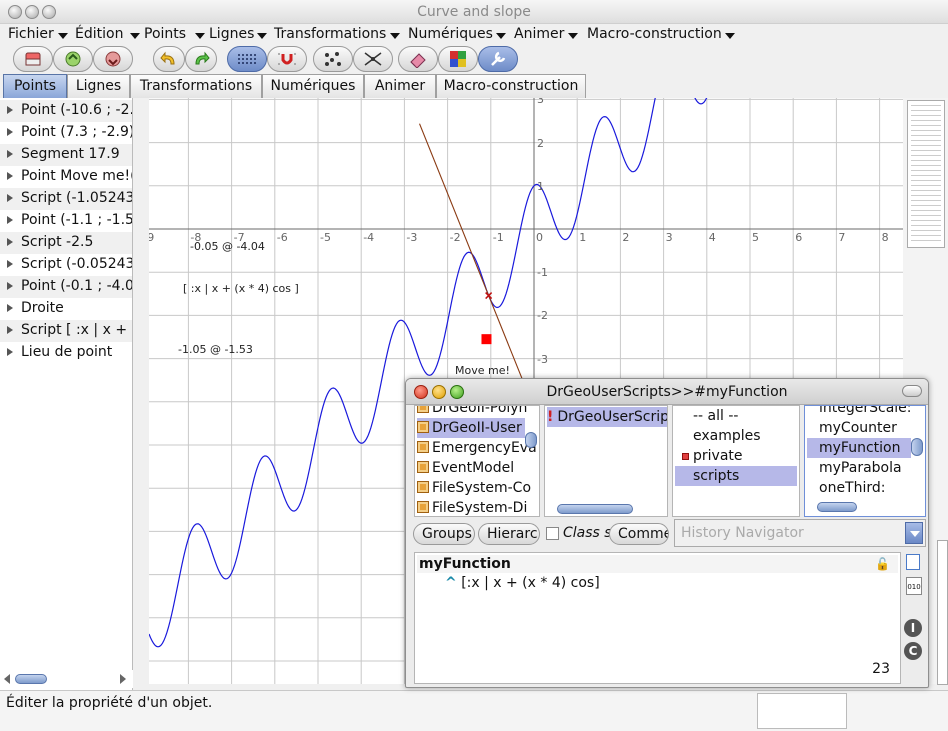 Image resolution: width=948 pixels, height=731 pixels. I want to click on tree-item: Script (-1.052438, so click(66, 199).